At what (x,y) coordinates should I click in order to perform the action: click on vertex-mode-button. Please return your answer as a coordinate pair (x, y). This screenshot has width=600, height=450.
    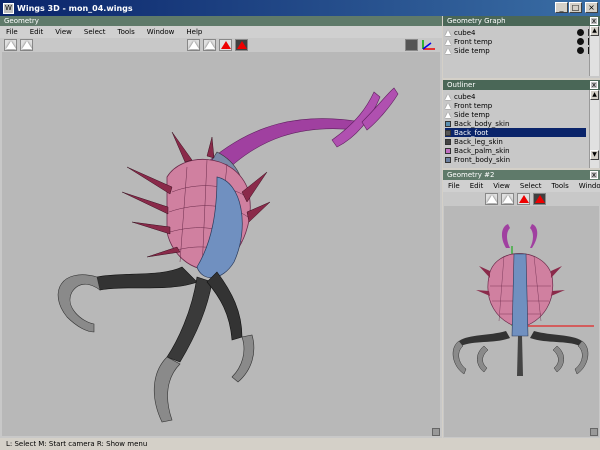
    Looking at the image, I should click on (193, 45).